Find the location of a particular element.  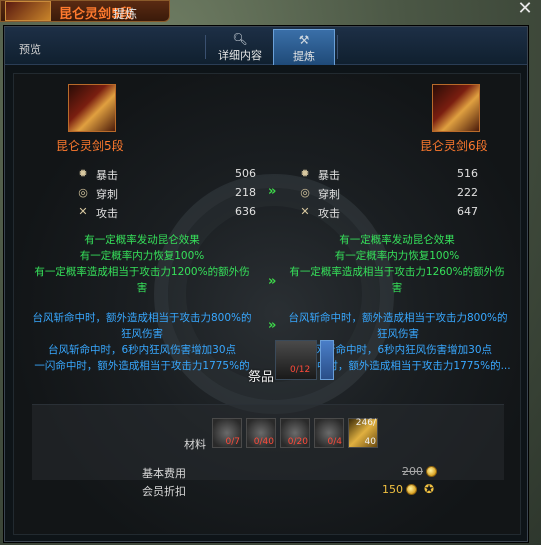

material-slot-1: 0/7 is located at coordinates (227, 433).